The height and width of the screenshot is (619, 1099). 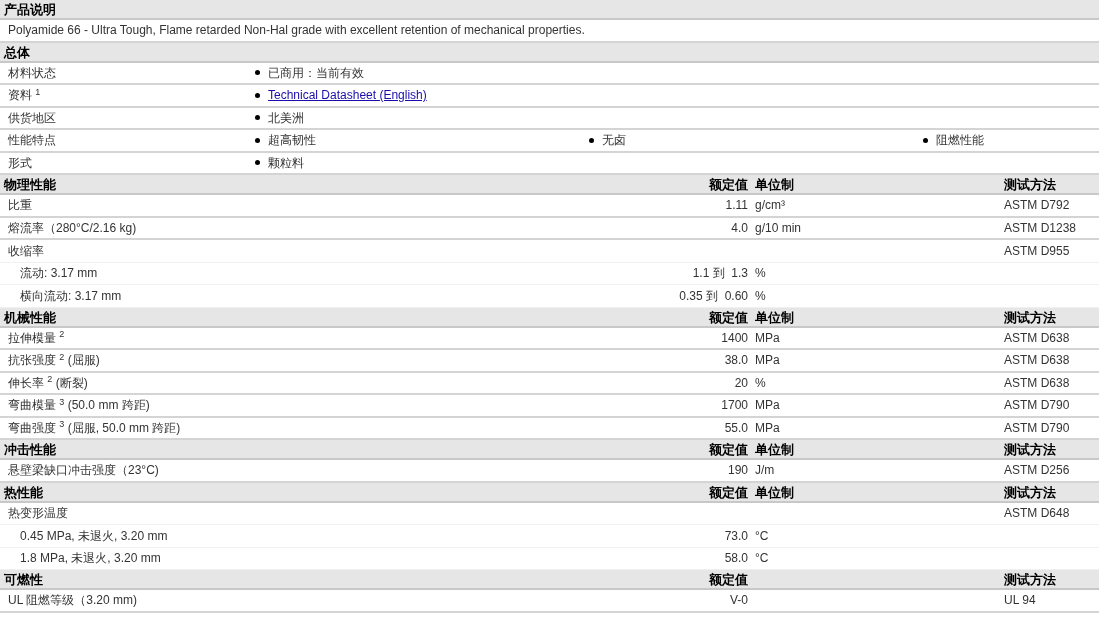 I want to click on unit-text: J/m, so click(x=765, y=470).